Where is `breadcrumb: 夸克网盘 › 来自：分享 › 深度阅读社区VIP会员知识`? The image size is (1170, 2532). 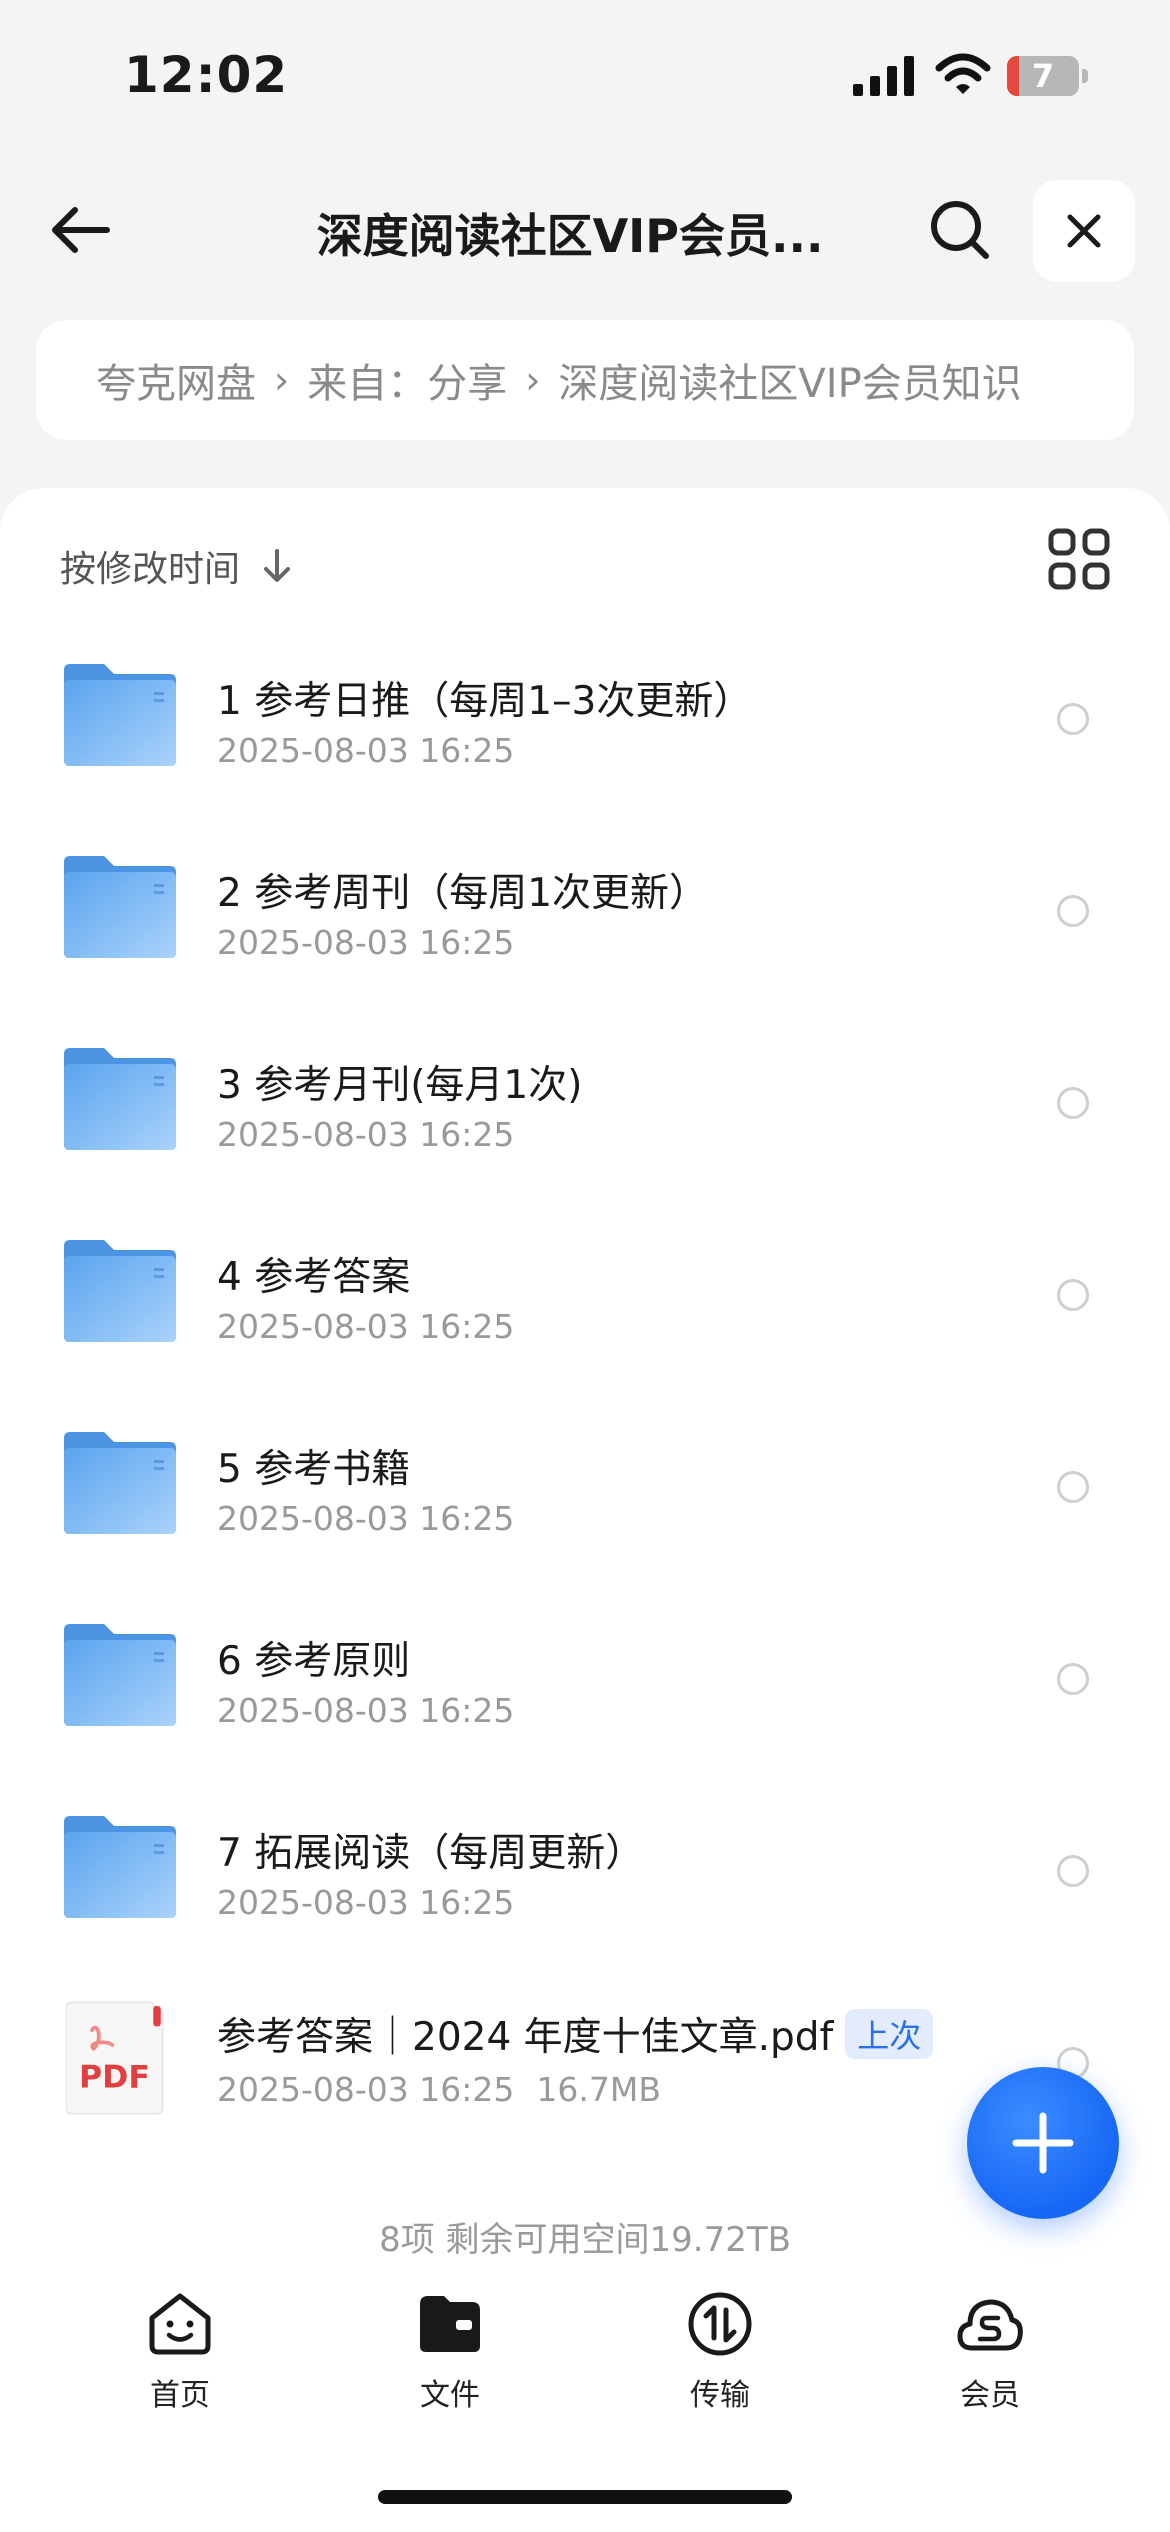
breadcrumb: 夸克网盘 › 来自：分享 › 深度阅读社区VIP会员知识 is located at coordinates (585, 380).